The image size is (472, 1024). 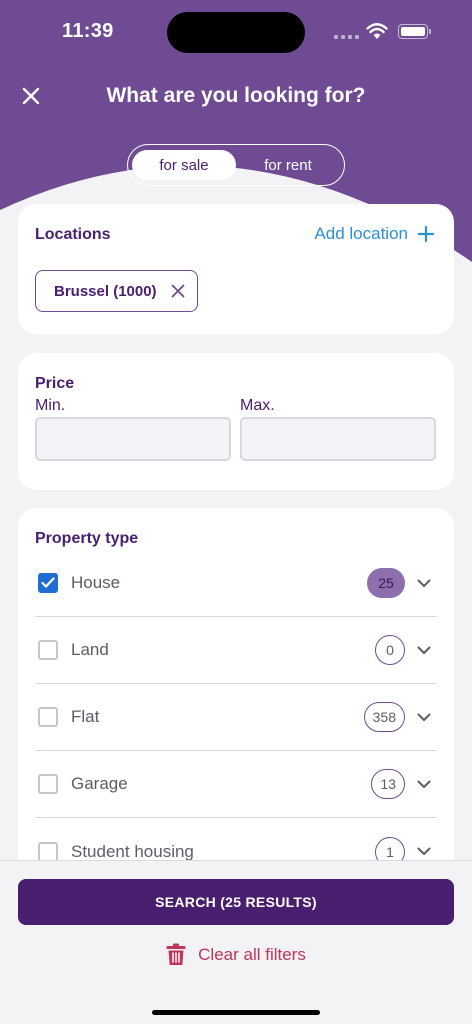 I want to click on location-chip: Brussel (1000), so click(x=116, y=291).